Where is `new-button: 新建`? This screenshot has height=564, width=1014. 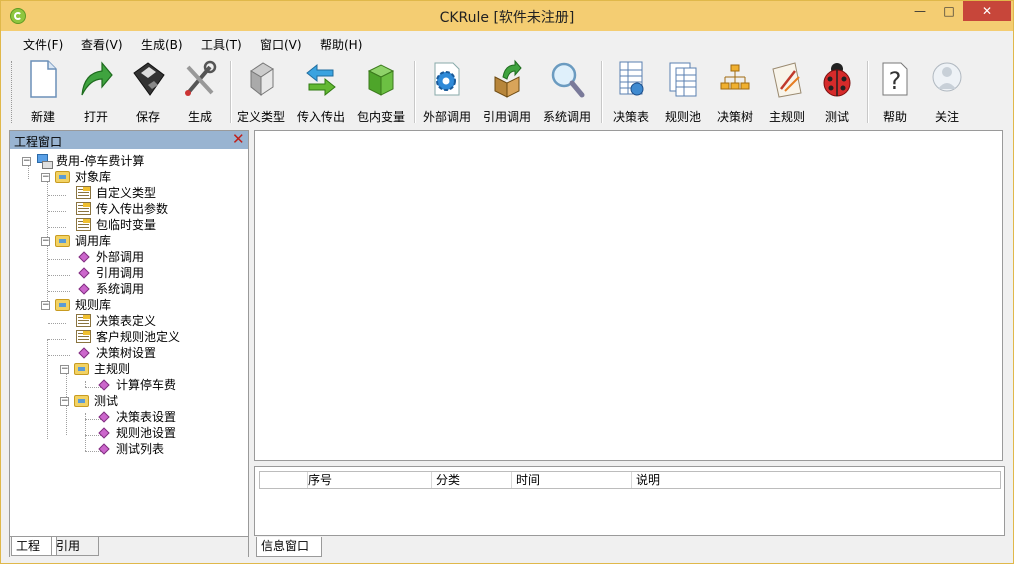
new-button: 新建 is located at coordinates (43, 91).